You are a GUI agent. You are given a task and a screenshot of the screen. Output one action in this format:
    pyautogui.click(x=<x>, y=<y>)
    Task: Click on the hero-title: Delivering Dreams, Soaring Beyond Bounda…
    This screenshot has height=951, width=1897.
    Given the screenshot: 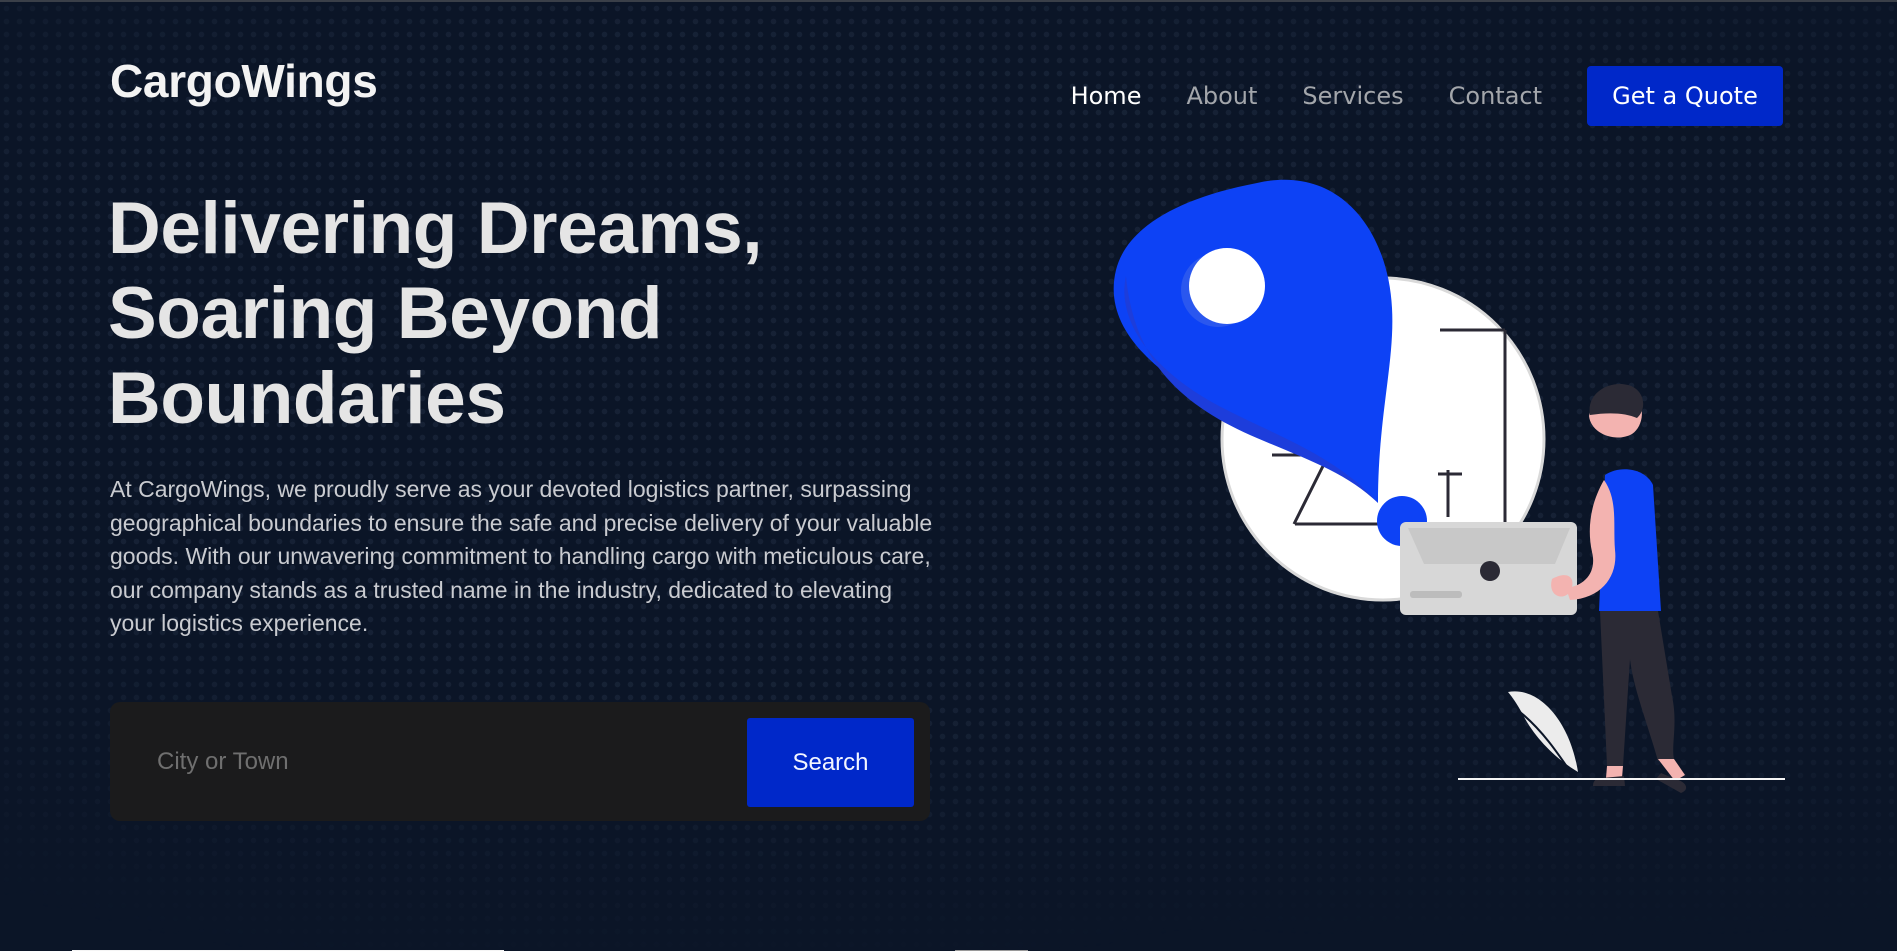 What is the action you would take?
    pyautogui.click(x=458, y=313)
    